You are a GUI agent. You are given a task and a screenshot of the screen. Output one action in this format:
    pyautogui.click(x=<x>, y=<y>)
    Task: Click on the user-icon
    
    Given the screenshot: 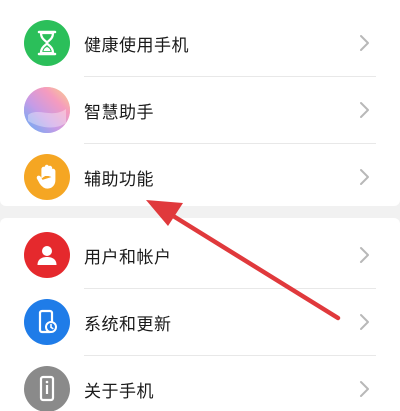 What is the action you would take?
    pyautogui.click(x=47, y=255)
    